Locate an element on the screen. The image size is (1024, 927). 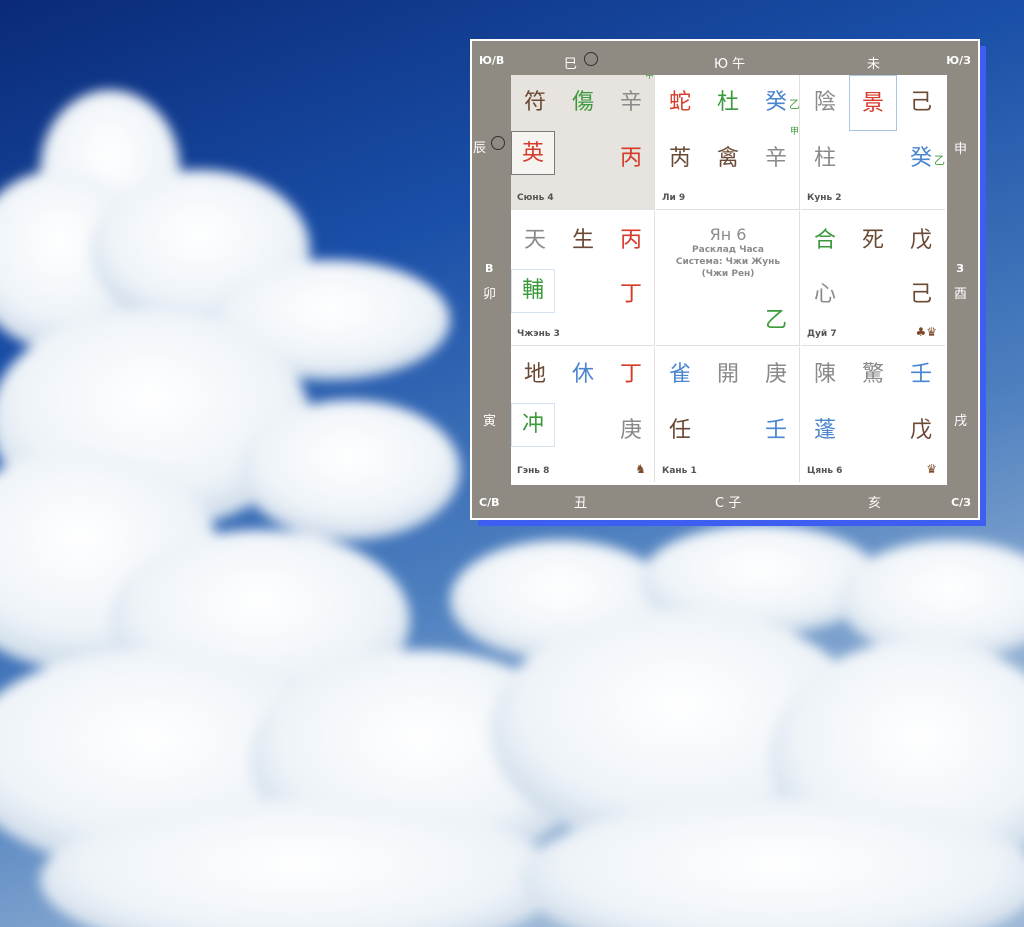
corner-sw: С/В is located at coordinates (489, 502).